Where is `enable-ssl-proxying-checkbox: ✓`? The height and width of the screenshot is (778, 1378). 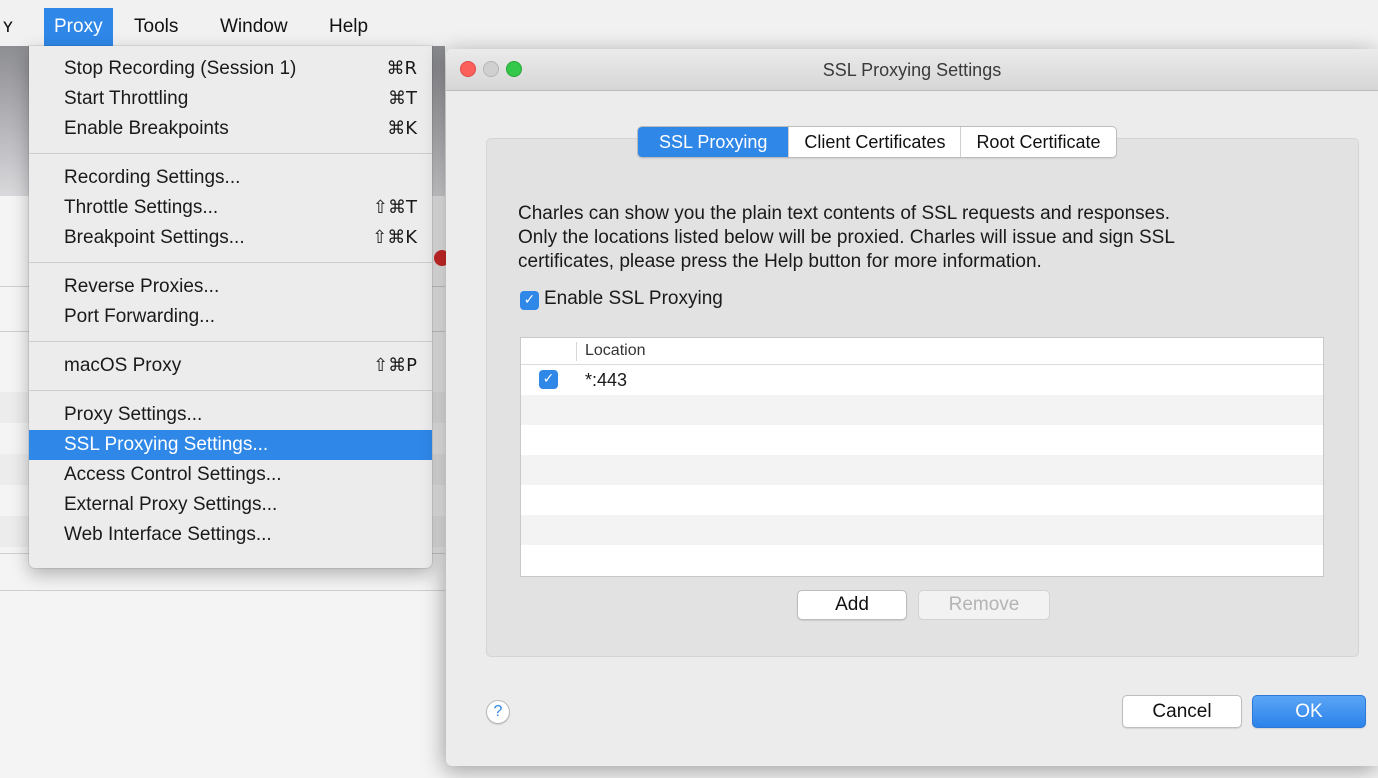 enable-ssl-proxying-checkbox: ✓ is located at coordinates (529, 300).